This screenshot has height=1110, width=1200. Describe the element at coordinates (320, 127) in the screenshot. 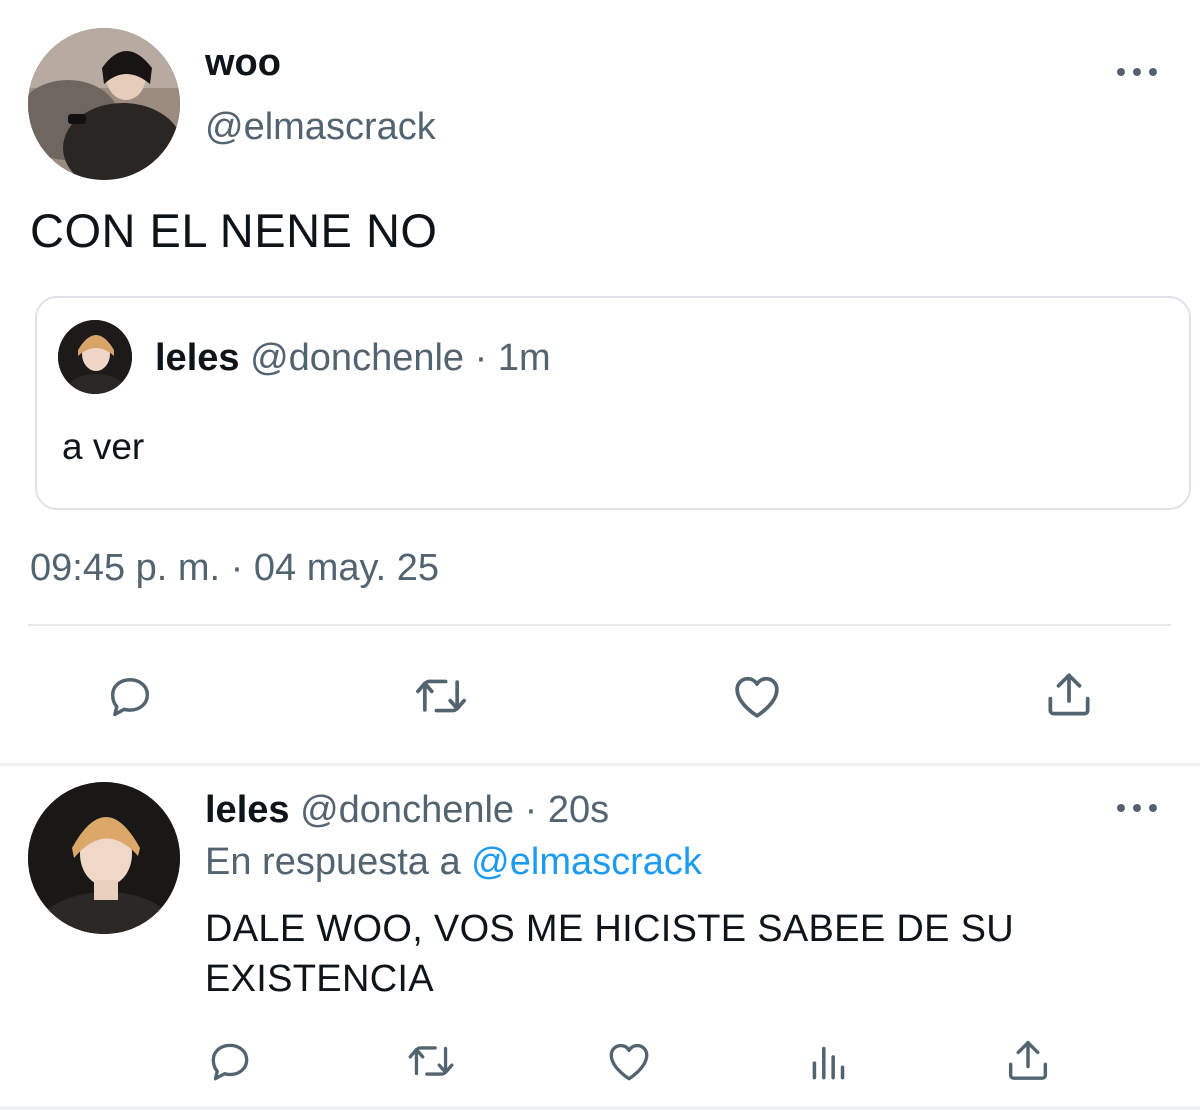

I see `author-handle: @elmascrack` at that location.